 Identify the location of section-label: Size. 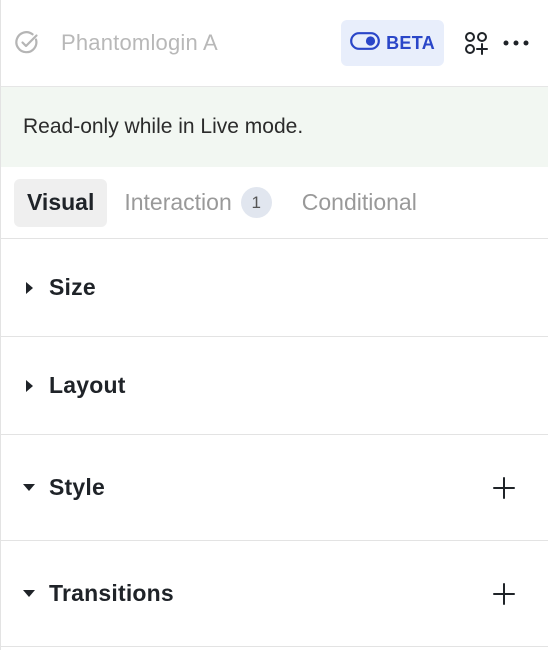
(72, 287).